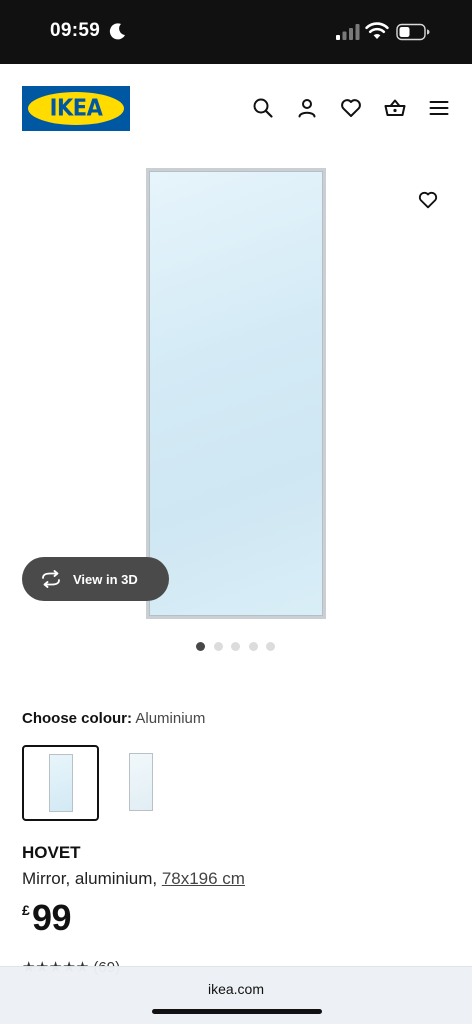 This screenshot has height=1024, width=472. I want to click on rotate-3d-icon, so click(51, 579).